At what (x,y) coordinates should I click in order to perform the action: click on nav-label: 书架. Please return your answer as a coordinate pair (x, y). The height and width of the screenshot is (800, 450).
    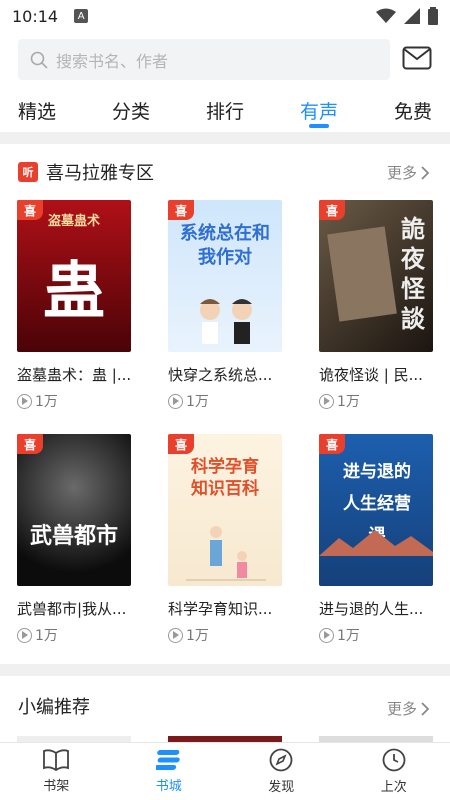
    Looking at the image, I should click on (56, 786).